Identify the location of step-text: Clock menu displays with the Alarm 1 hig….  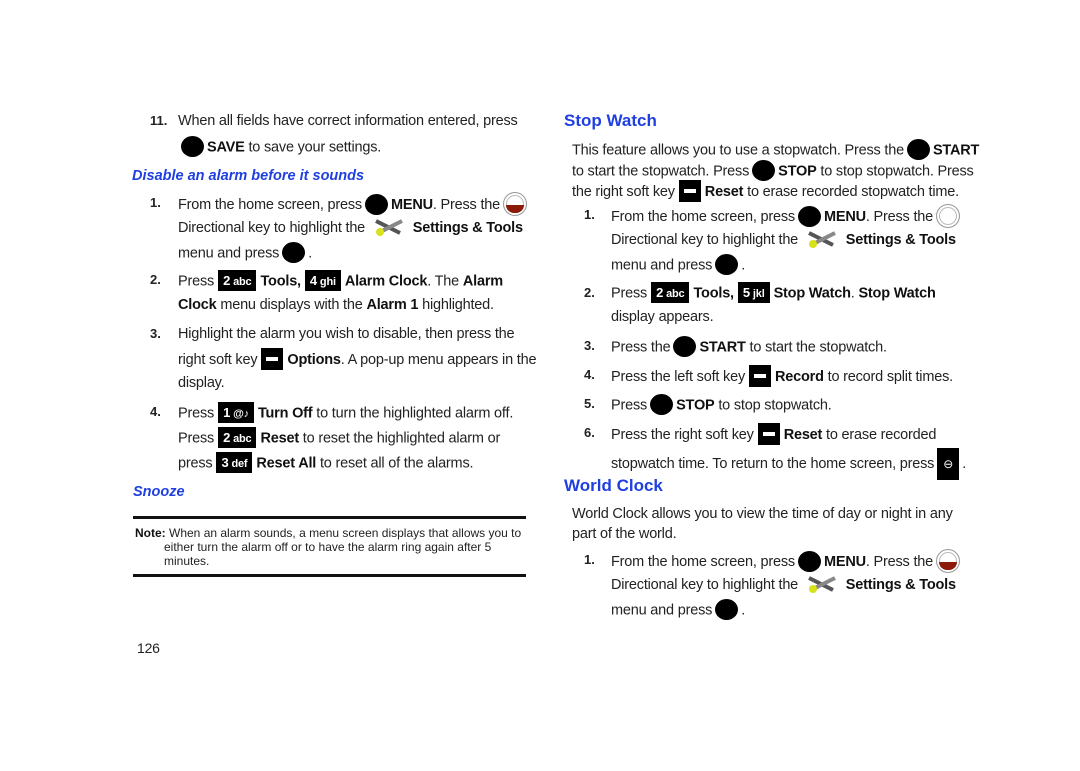
(336, 305).